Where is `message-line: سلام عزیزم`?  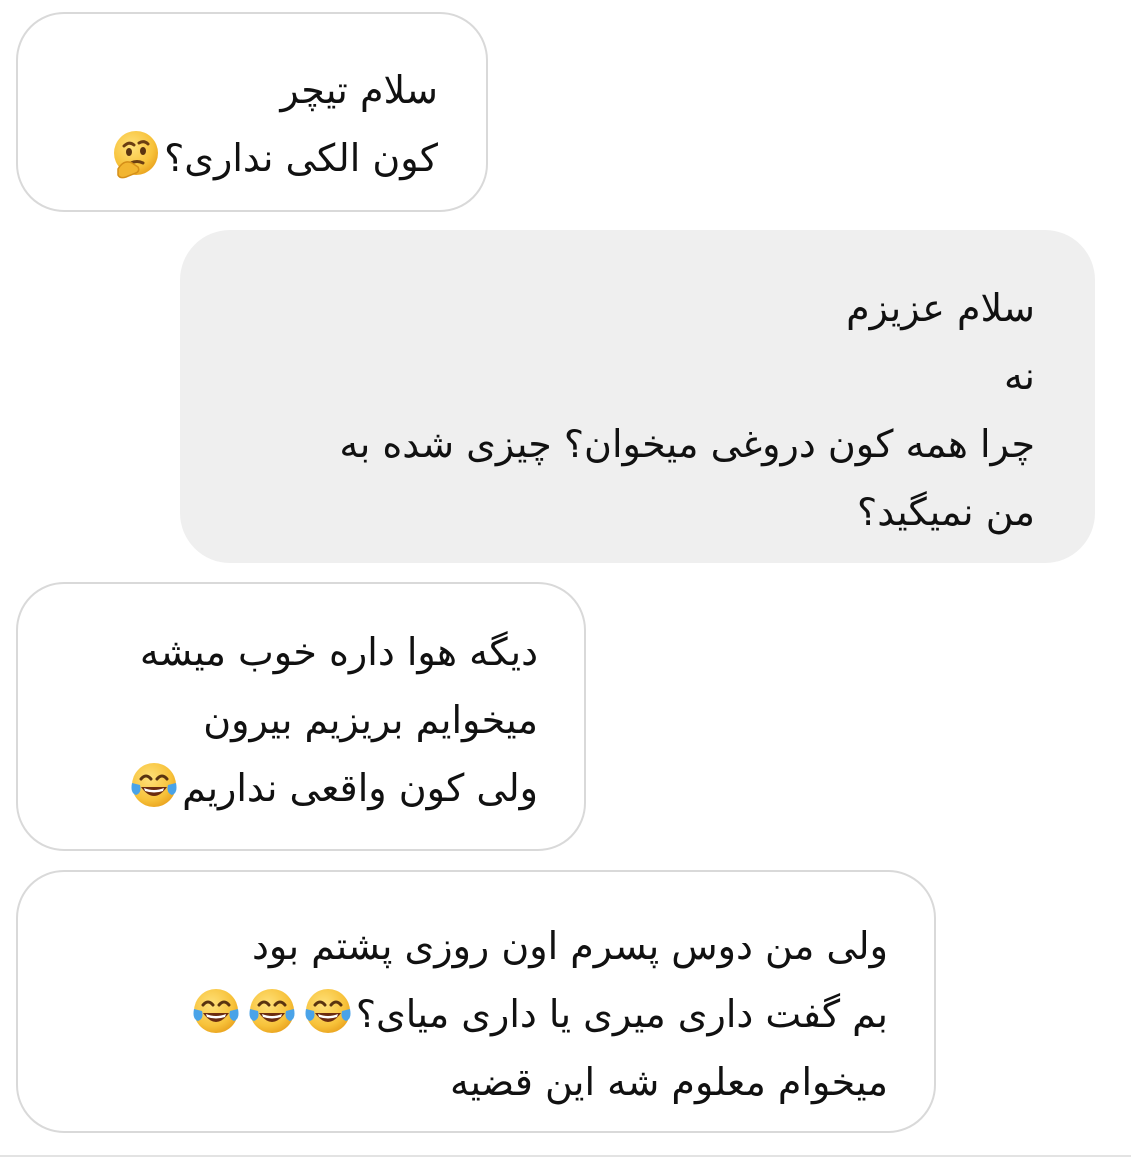
message-line: سلام عزیزم is located at coordinates (940, 308).